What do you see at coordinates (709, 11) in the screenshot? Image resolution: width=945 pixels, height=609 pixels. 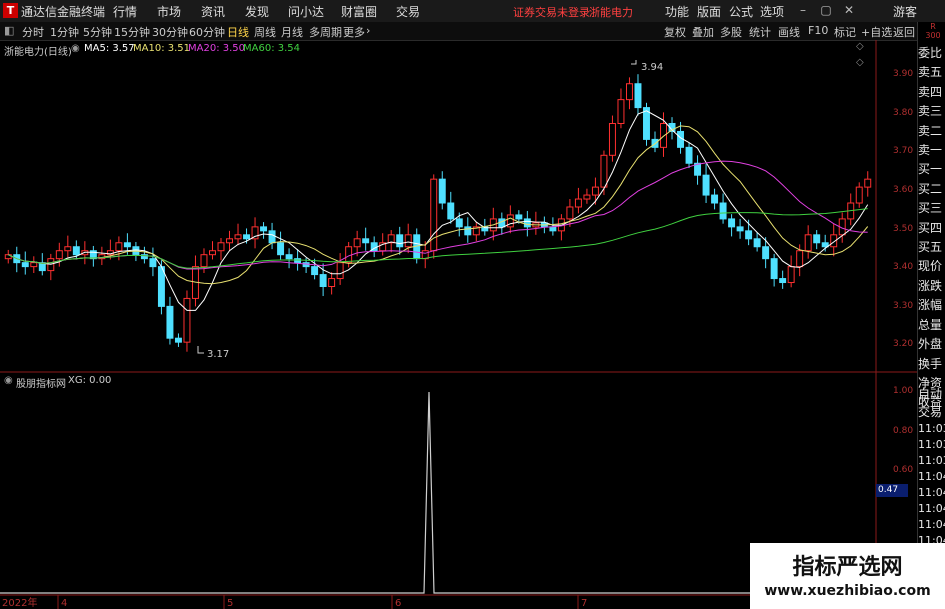 I see `menu-banmian: 版面` at bounding box center [709, 11].